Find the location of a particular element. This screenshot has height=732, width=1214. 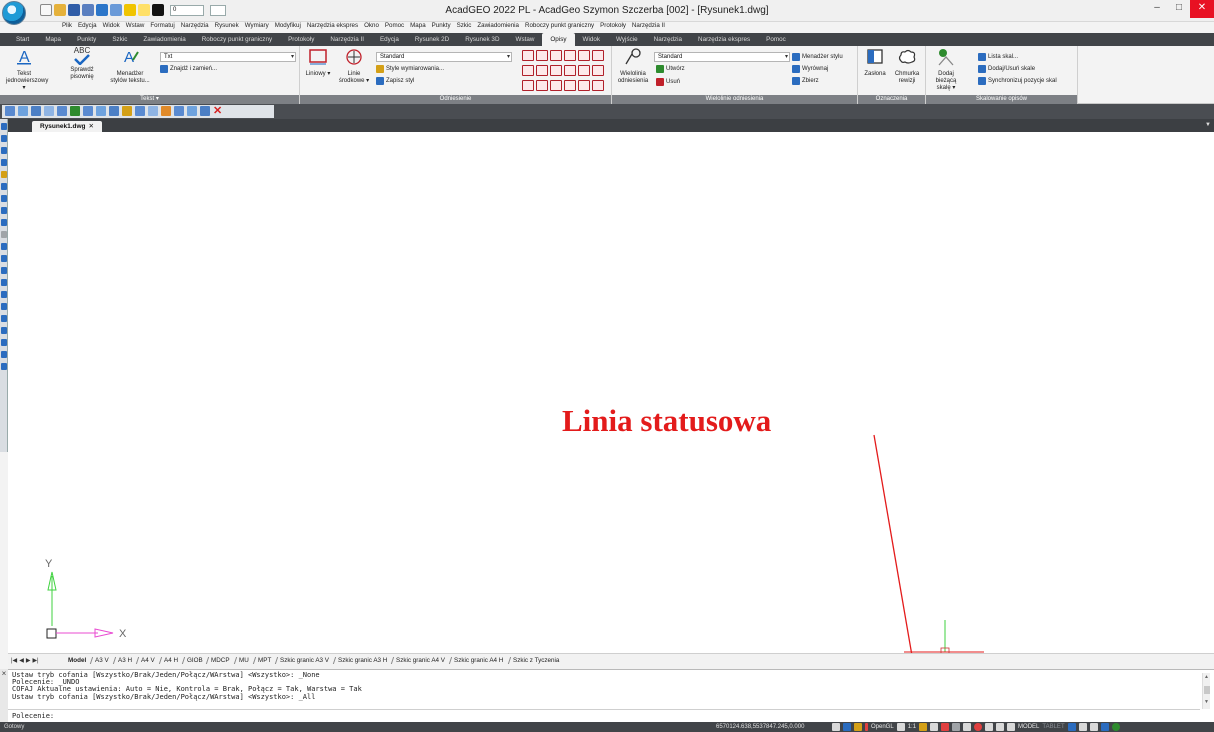

layout-tab: MU is located at coordinates (244, 660).